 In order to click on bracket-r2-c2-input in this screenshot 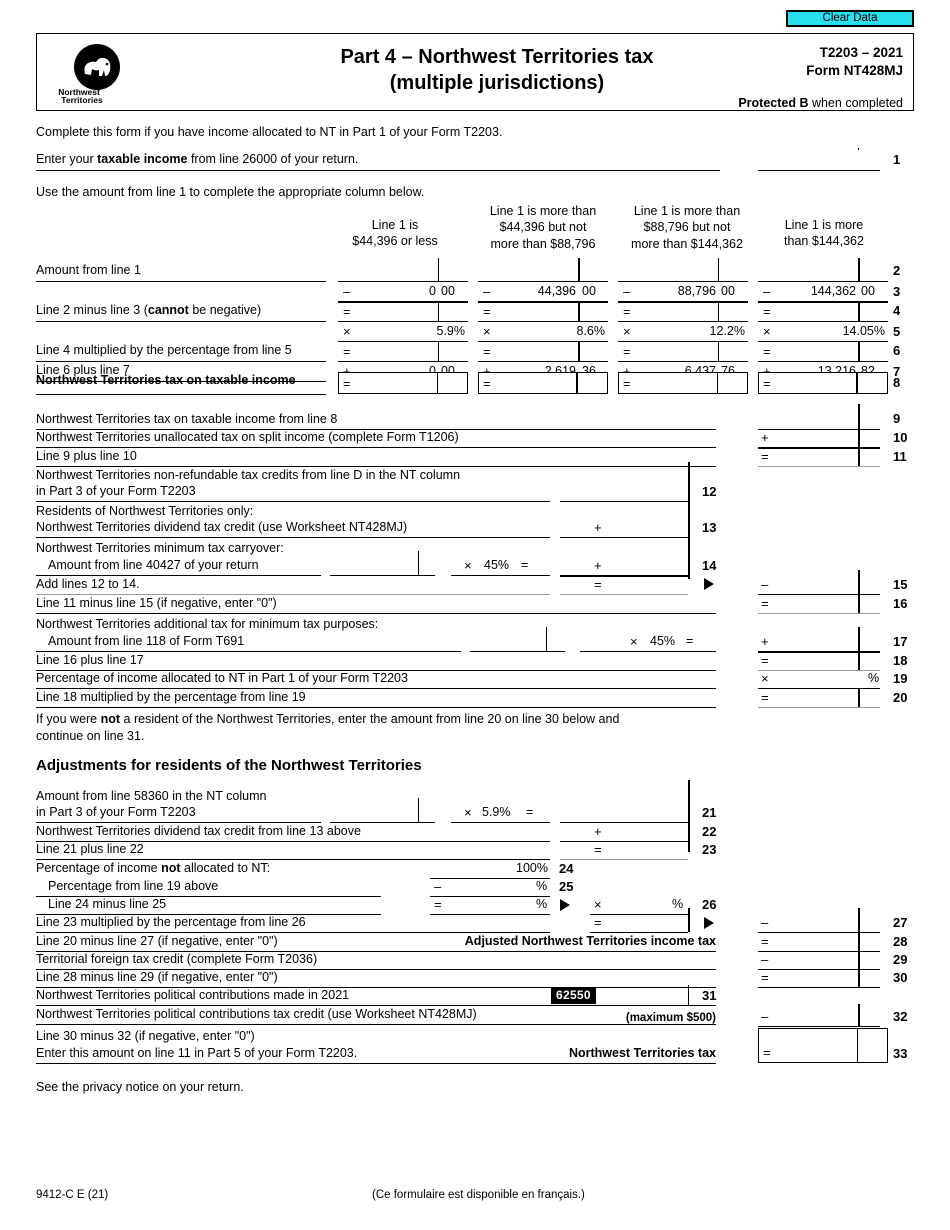, I will do `click(543, 271)`.